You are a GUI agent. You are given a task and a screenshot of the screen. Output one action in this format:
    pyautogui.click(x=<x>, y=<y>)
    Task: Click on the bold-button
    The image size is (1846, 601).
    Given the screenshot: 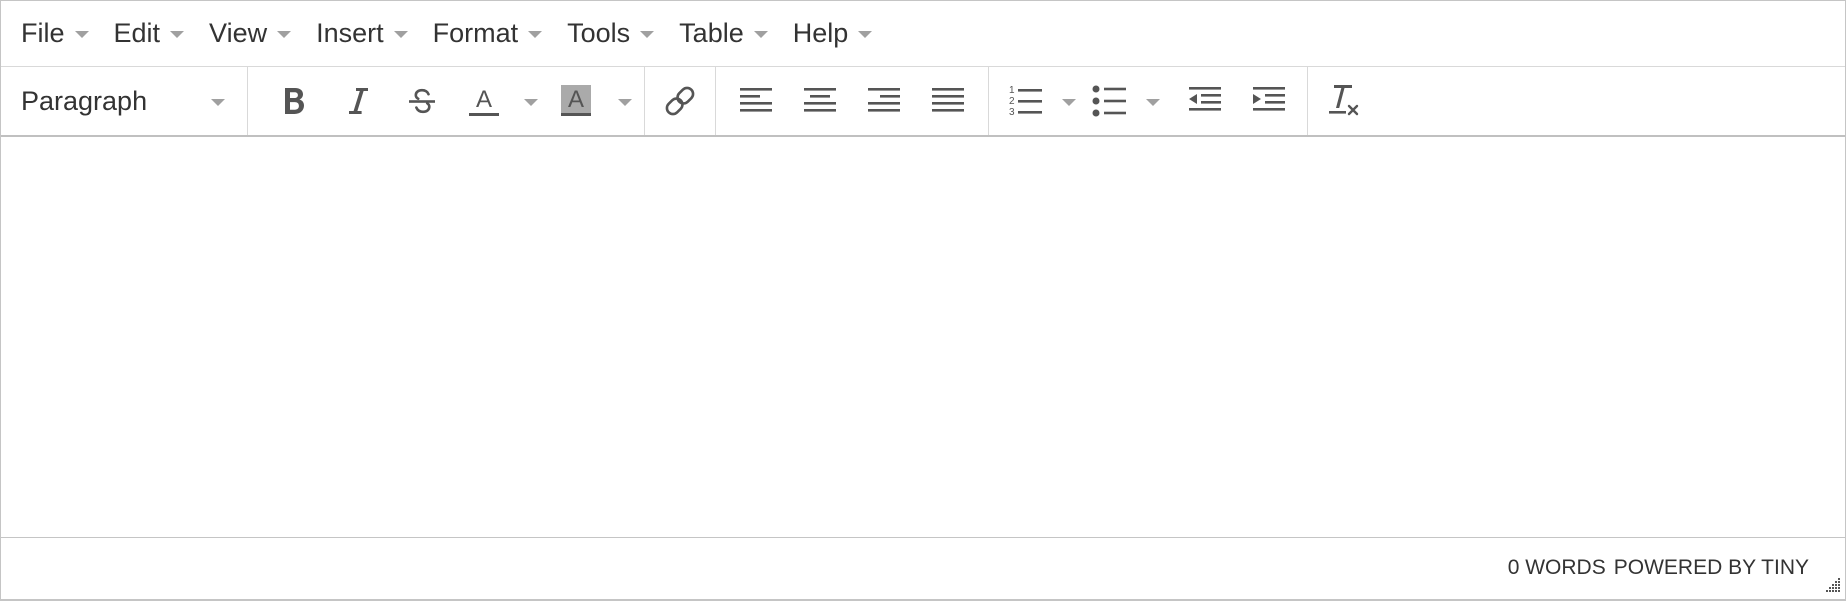 What is the action you would take?
    pyautogui.click(x=294, y=101)
    